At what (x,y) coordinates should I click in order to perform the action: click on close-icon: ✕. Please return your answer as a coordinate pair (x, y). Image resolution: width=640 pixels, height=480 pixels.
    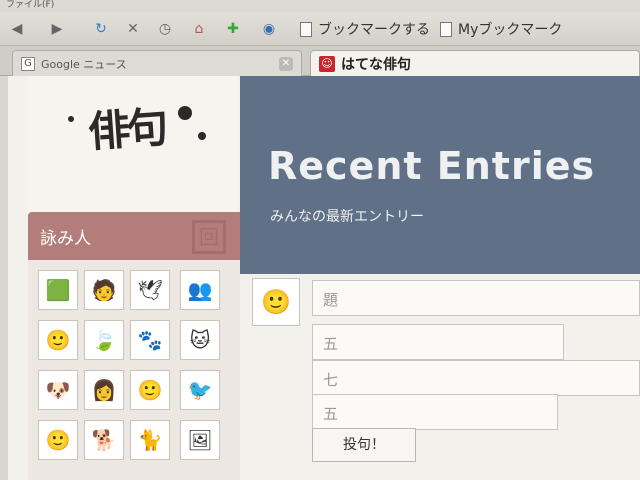
    Looking at the image, I should click on (286, 64).